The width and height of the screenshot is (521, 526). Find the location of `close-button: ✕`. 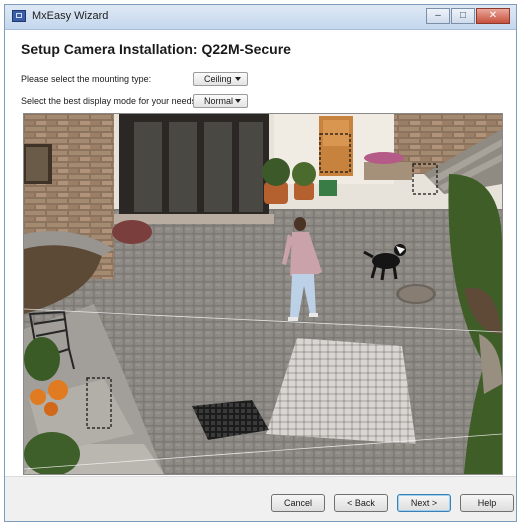

close-button: ✕ is located at coordinates (493, 16).